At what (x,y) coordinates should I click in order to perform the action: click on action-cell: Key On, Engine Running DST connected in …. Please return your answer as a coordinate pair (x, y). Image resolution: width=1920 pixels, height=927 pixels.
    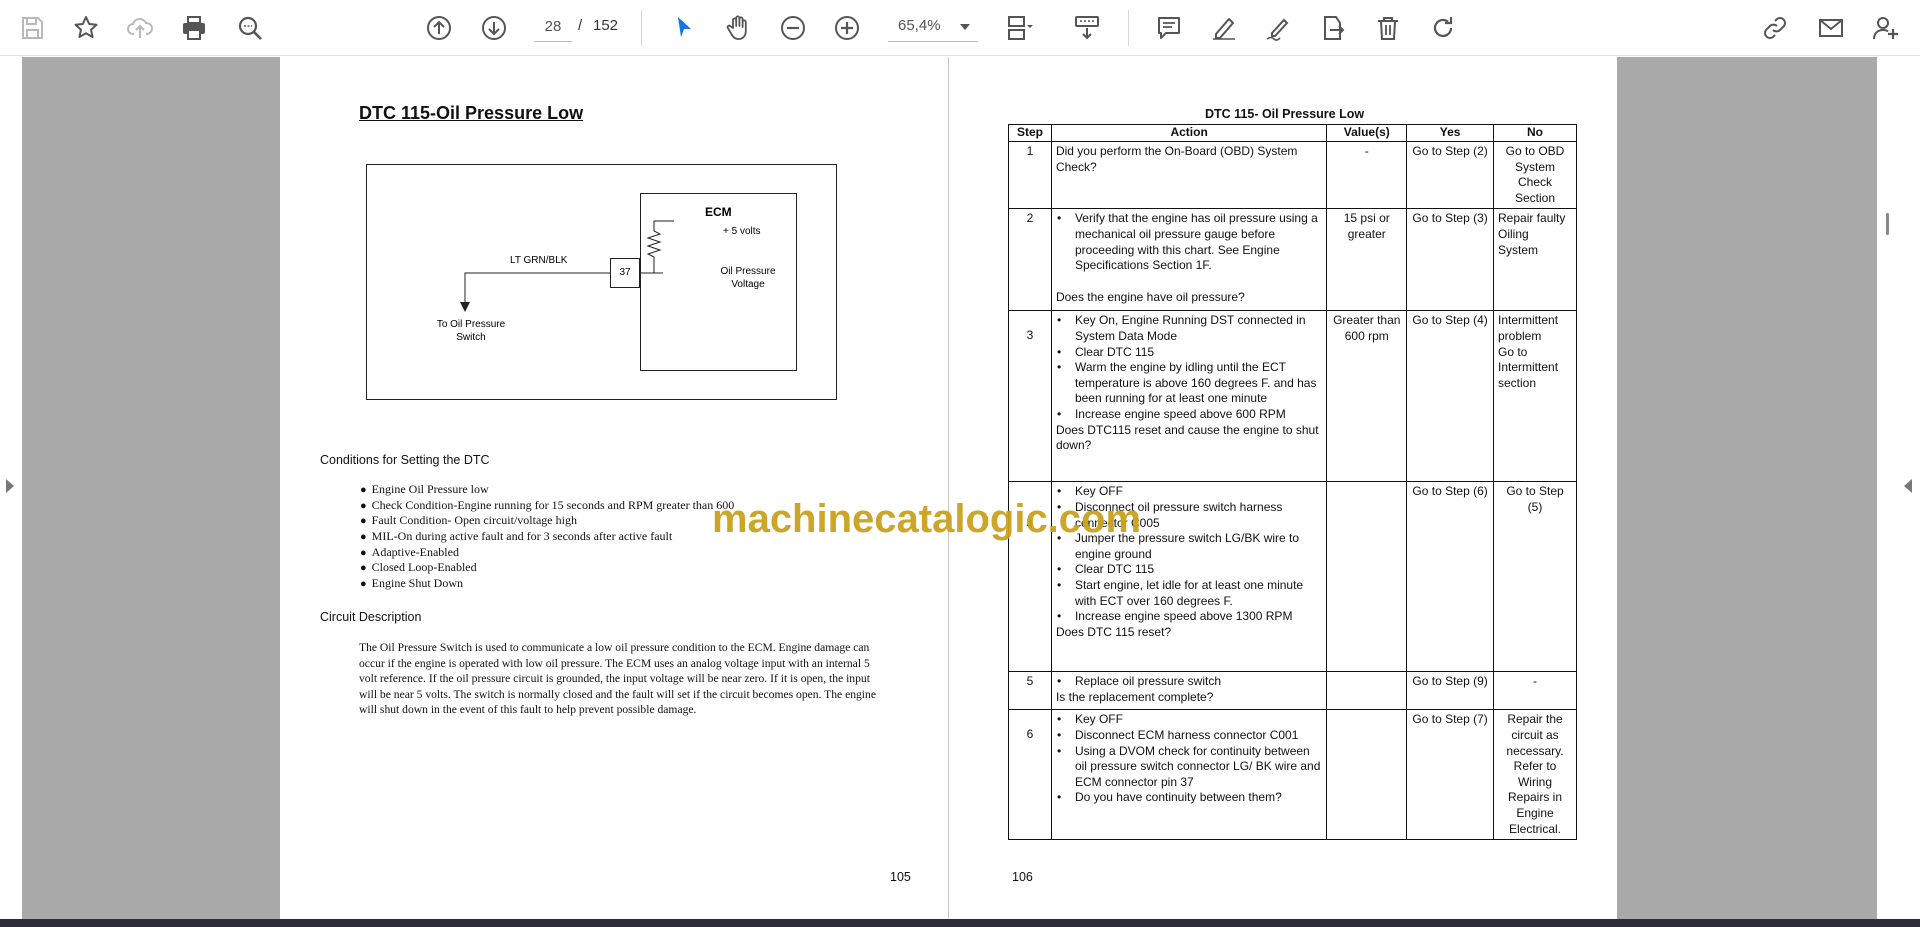
    Looking at the image, I should click on (1189, 396).